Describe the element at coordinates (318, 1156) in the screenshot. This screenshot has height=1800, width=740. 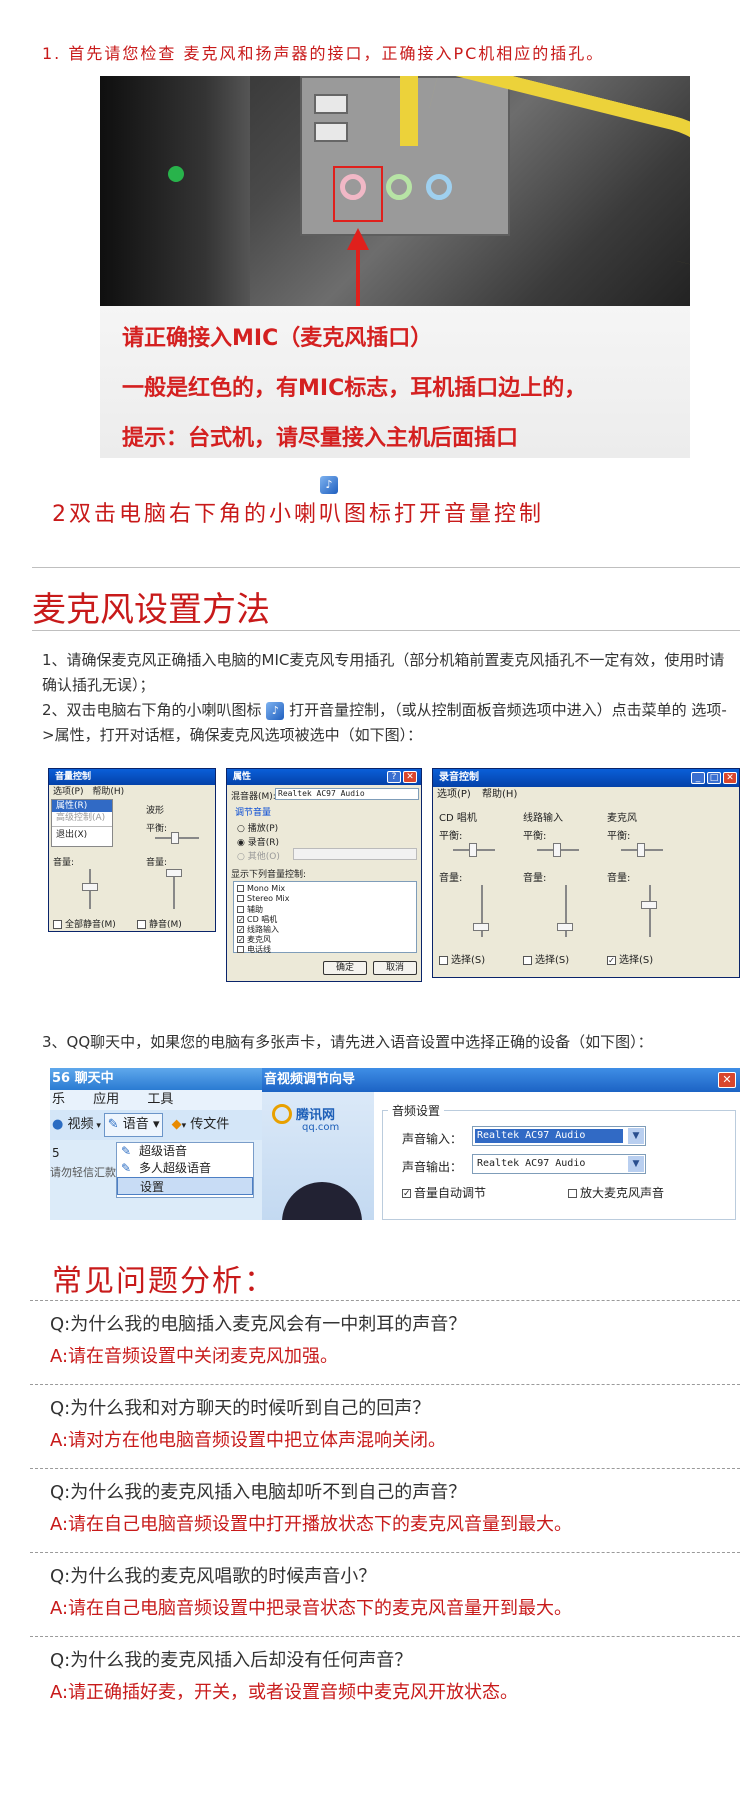
I see `wizard-sidebar: 腾讯网 qq.com` at that location.